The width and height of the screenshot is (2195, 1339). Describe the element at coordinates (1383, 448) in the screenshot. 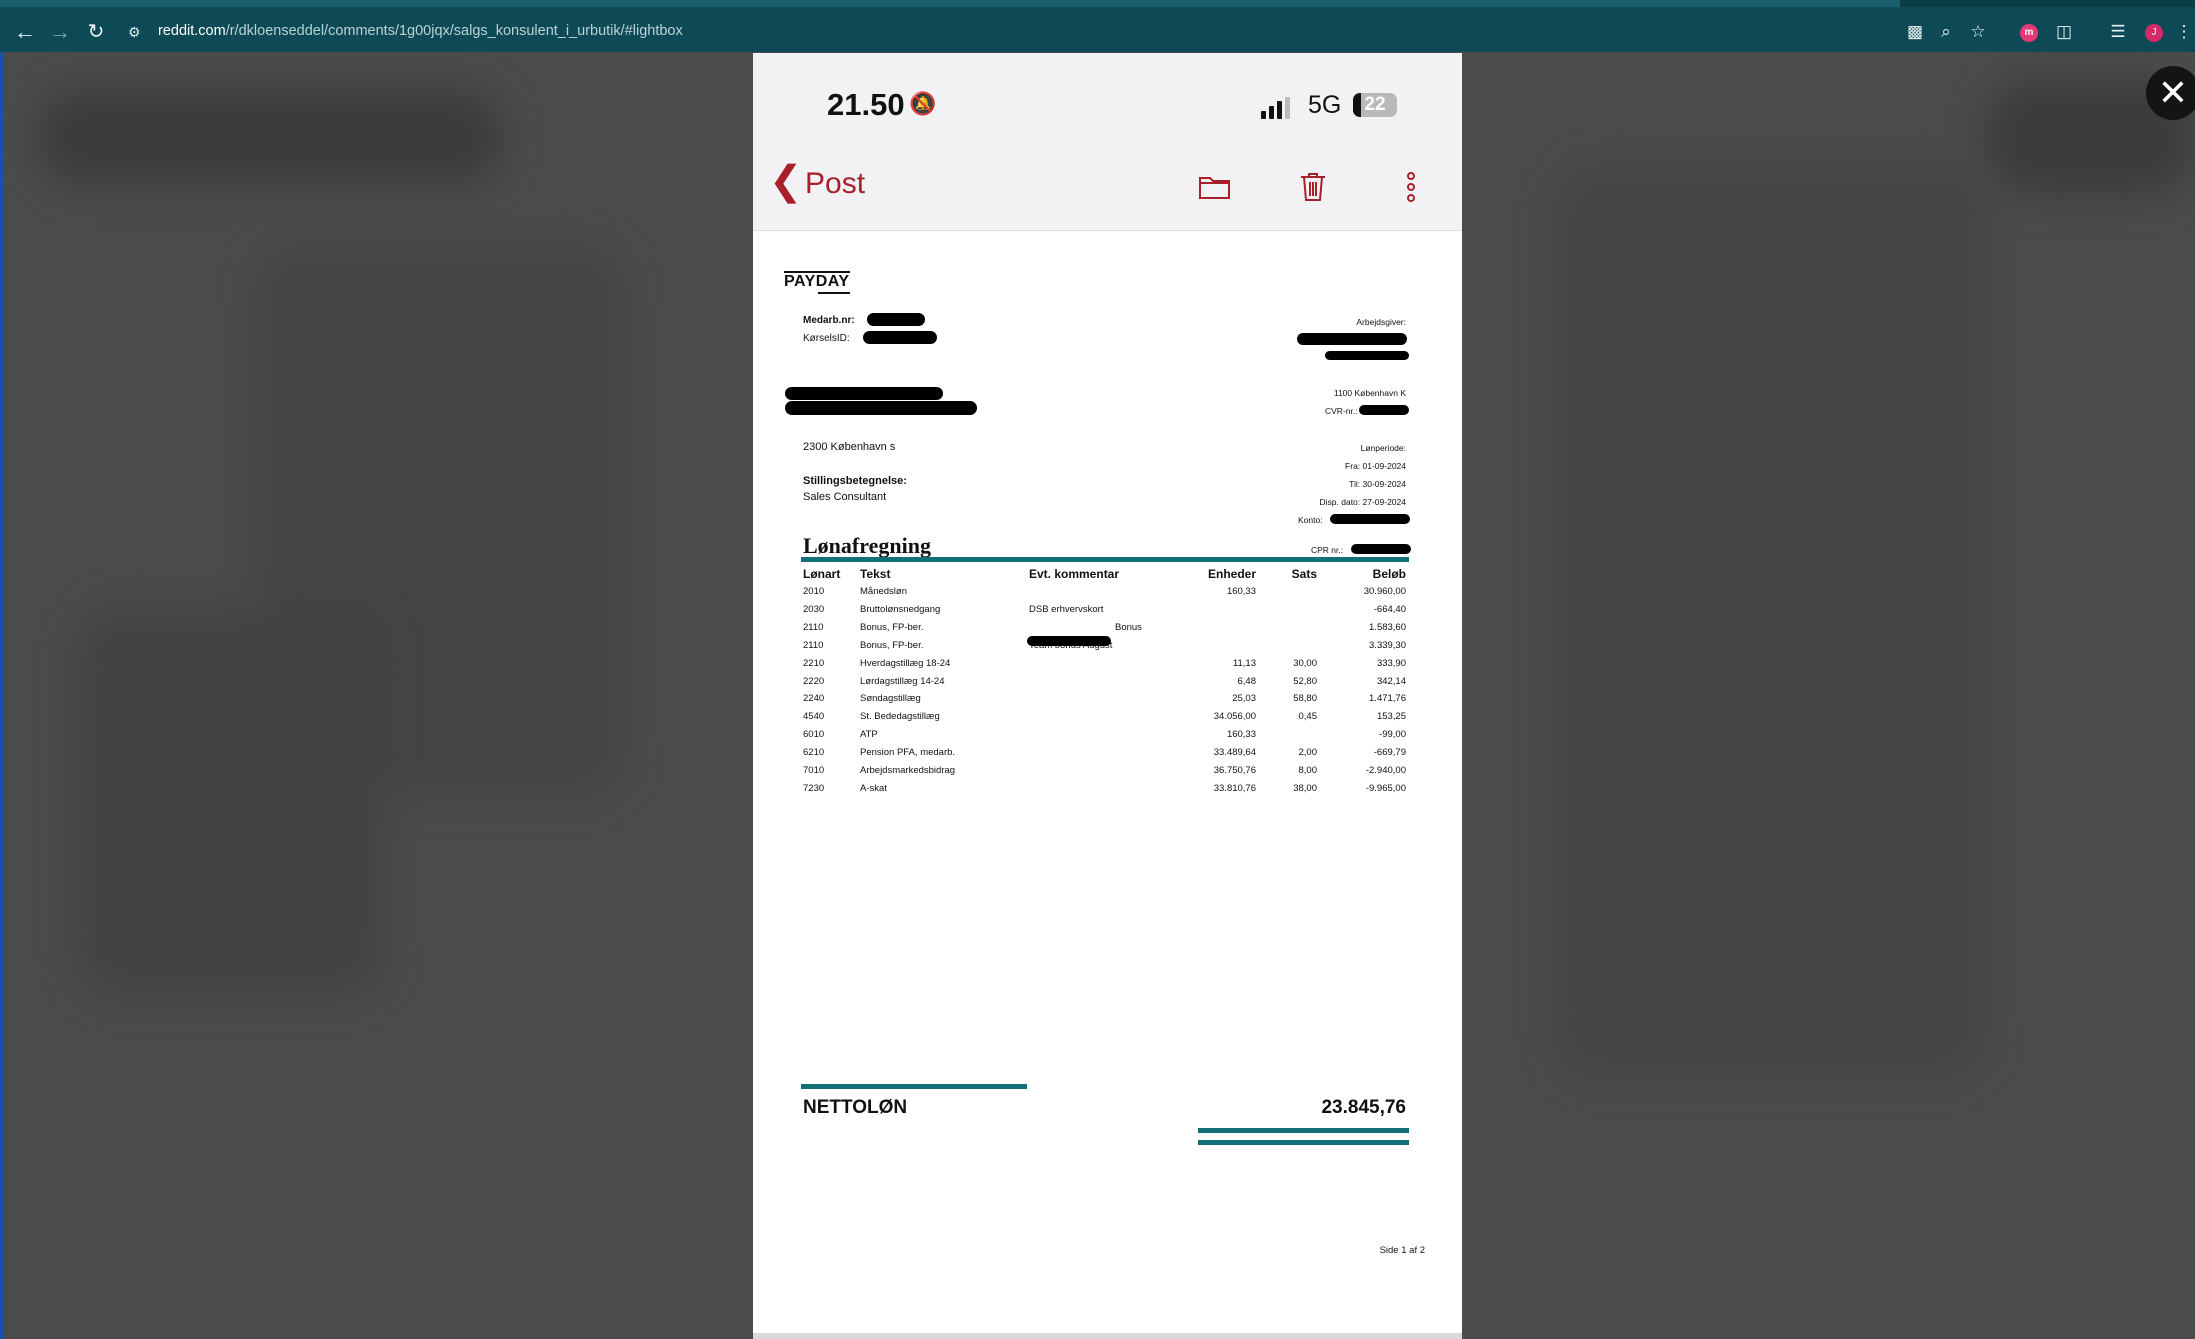

I see `period-label: Lønperiode:` at that location.